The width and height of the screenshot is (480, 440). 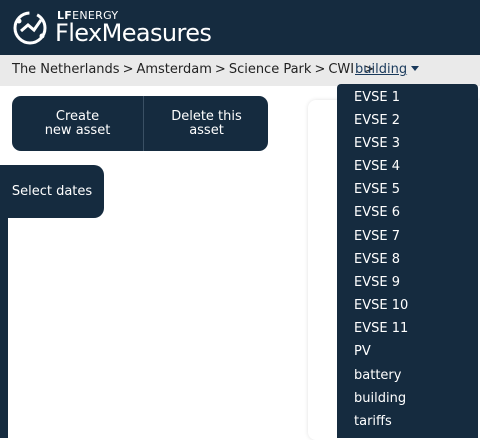 What do you see at coordinates (377, 120) in the screenshot?
I see `menu-item-evse-2: EVSE 2` at bounding box center [377, 120].